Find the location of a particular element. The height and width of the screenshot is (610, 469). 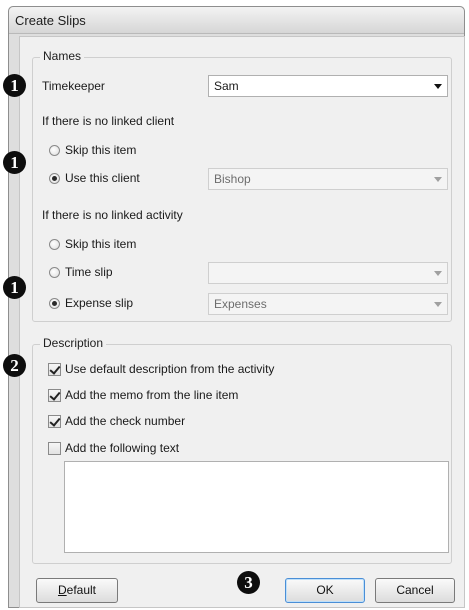

ok-button: OK is located at coordinates (325, 590).